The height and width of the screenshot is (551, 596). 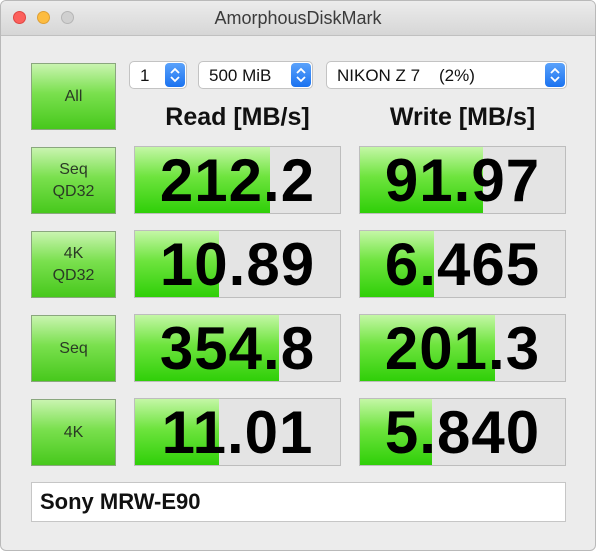 I want to click on drive-value: NIKON Z 7 (2%), so click(x=406, y=75).